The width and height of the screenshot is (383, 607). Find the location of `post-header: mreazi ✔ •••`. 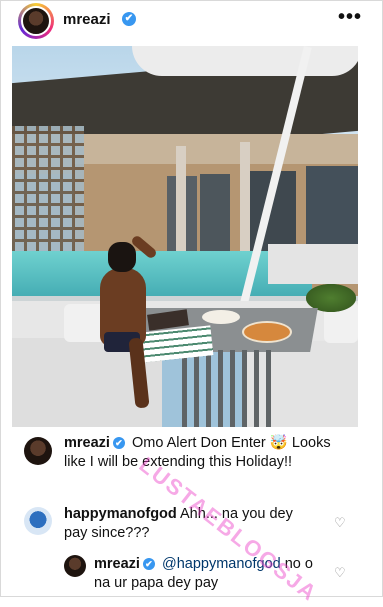

post-header: mreazi ✔ ••• is located at coordinates (191, 22).